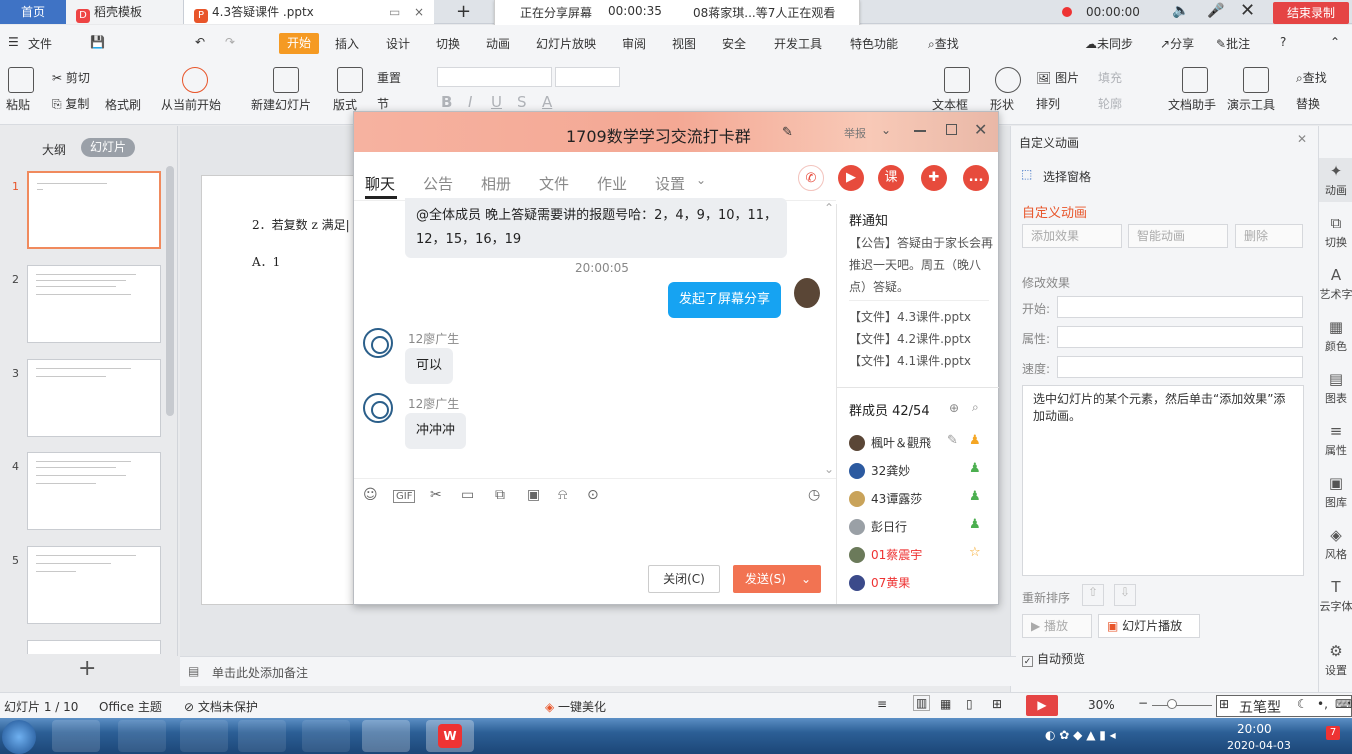 The width and height of the screenshot is (1352, 754). What do you see at coordinates (494, 77) in the screenshot?
I see `font-name-select` at bounding box center [494, 77].